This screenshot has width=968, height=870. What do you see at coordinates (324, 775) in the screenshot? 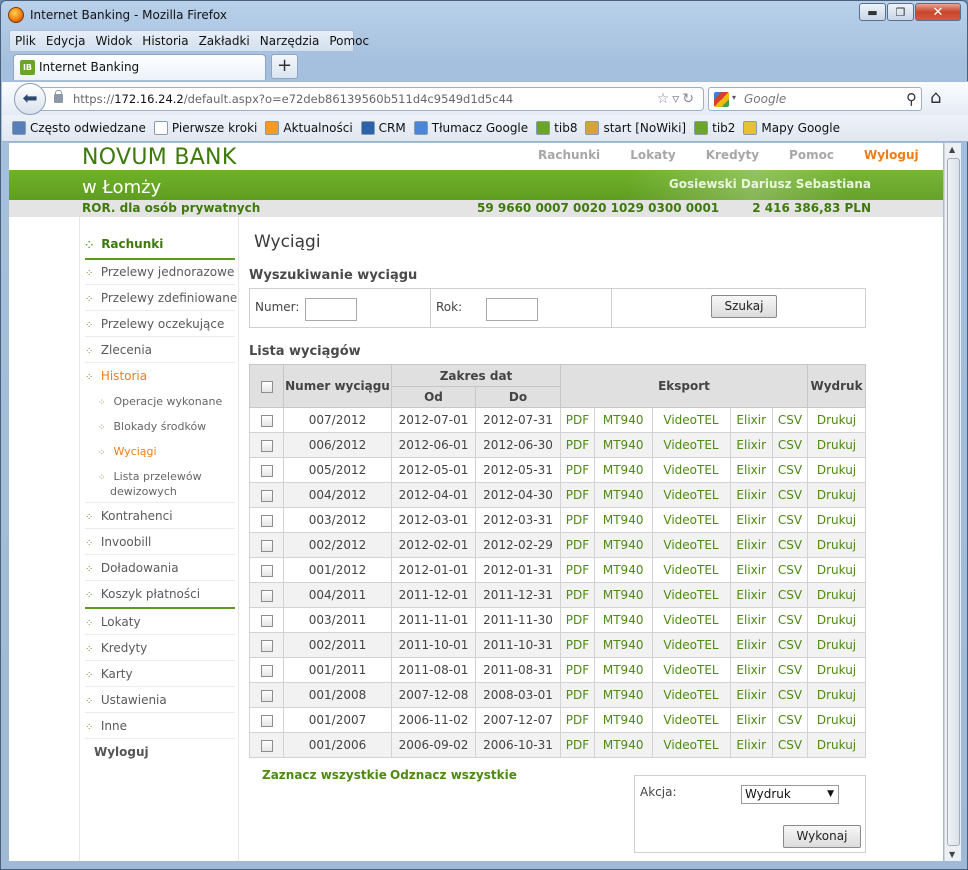
I see `select-all-link: Zaznacz wszystkie` at bounding box center [324, 775].